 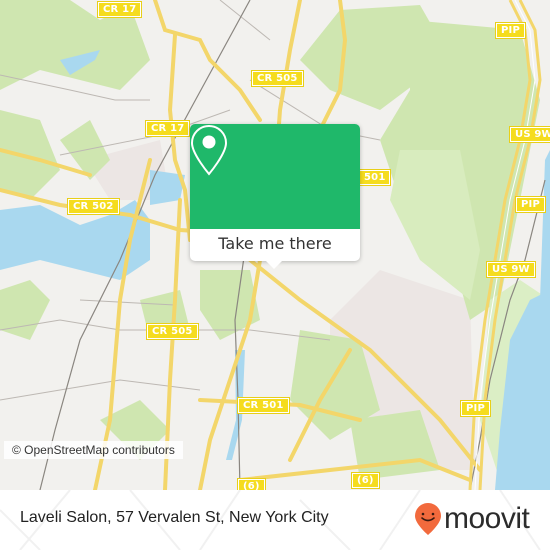 I want to click on map-attribution: © OpenStreetMap contributors, so click(x=93, y=450).